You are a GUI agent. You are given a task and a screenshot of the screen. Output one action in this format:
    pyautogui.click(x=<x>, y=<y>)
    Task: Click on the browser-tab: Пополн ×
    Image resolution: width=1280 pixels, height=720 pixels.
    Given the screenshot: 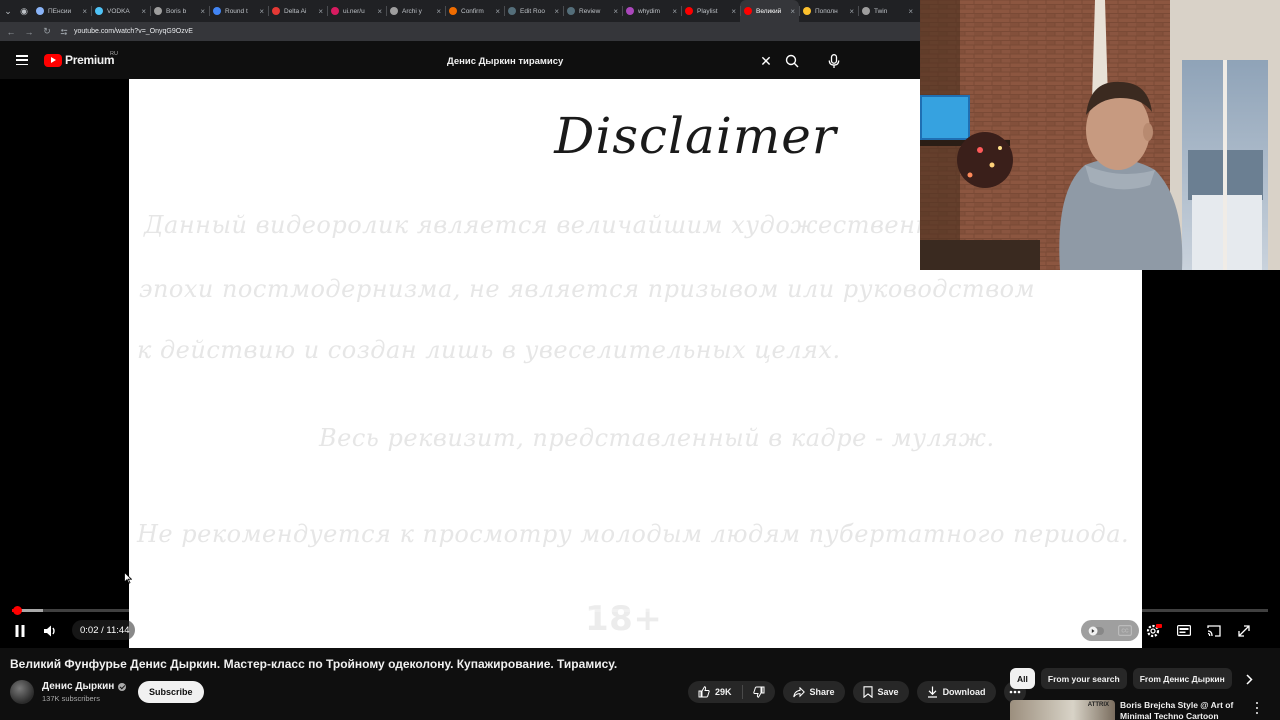 What is the action you would take?
    pyautogui.click(x=828, y=11)
    